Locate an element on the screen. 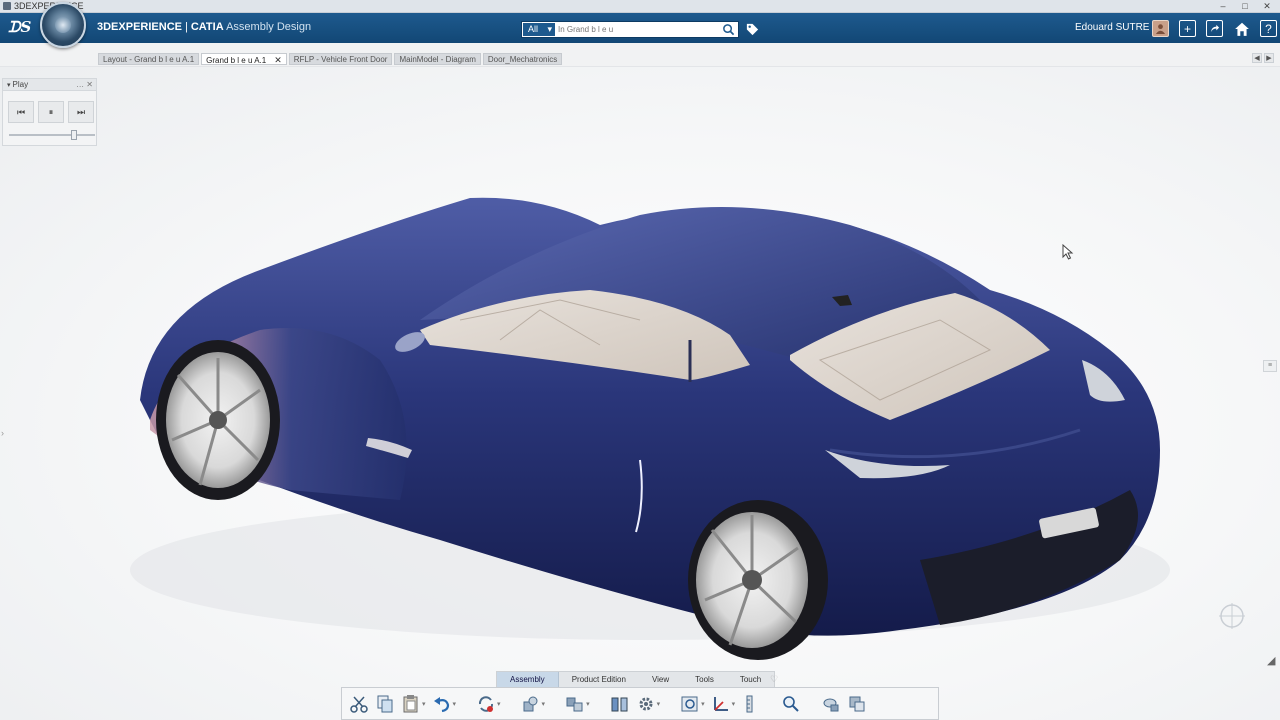 The height and width of the screenshot is (720, 1280). app-title: 3DEXPERIENCE | CATIA Assembly Design is located at coordinates (204, 27).